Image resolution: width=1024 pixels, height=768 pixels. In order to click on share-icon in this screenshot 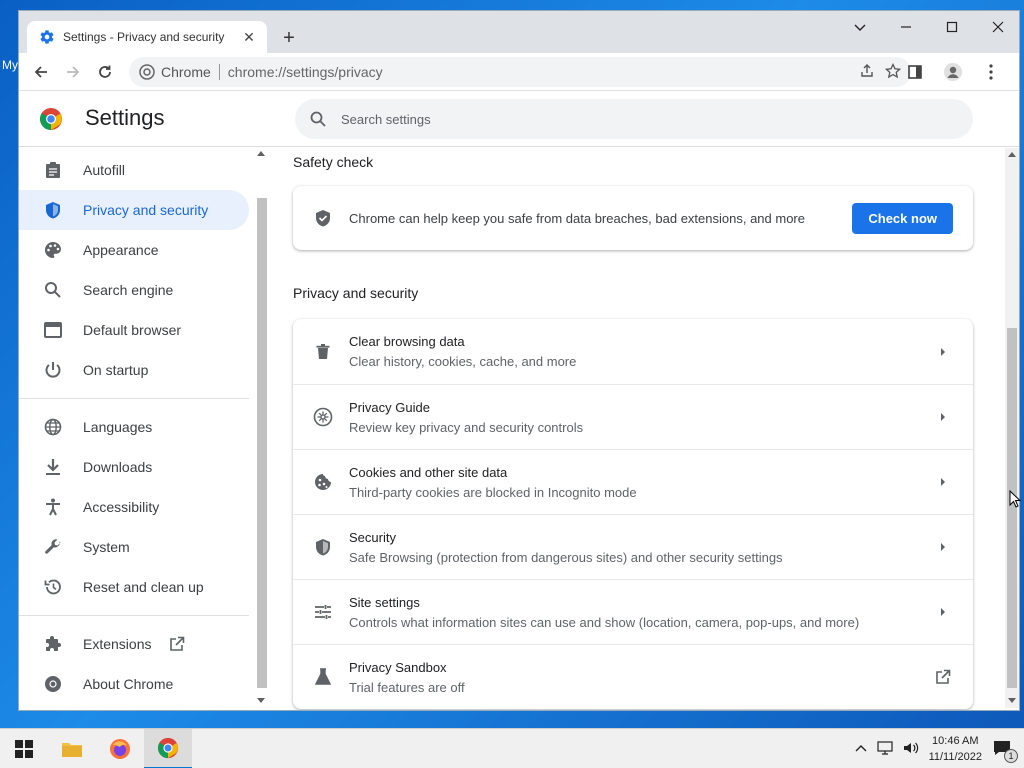, I will do `click(867, 72)`.